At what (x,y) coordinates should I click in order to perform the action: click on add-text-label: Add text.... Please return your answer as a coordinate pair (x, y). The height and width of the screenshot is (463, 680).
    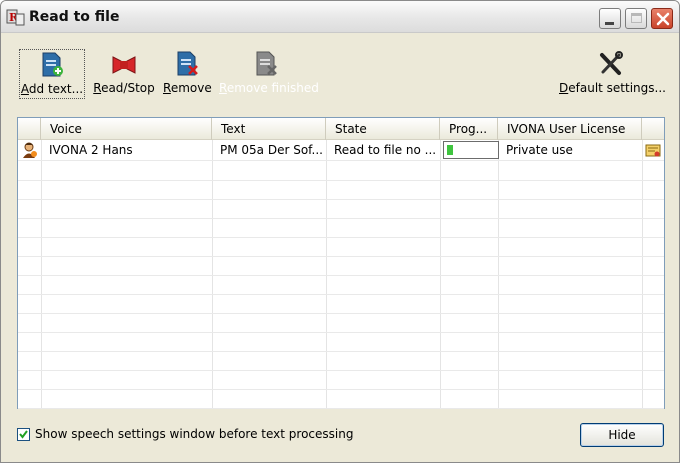
    Looking at the image, I should click on (52, 89).